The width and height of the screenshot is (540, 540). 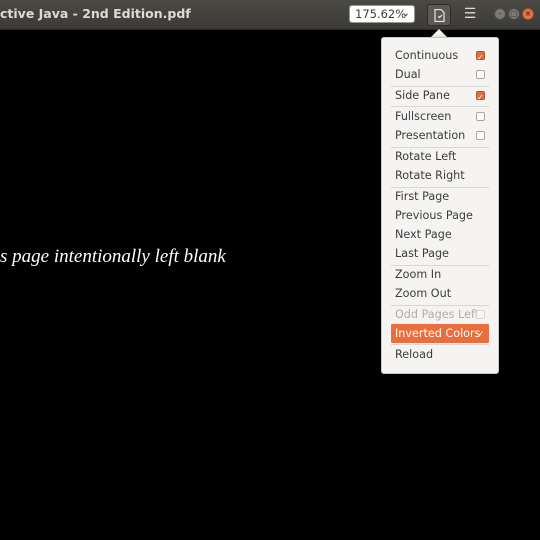 What do you see at coordinates (440, 74) in the screenshot?
I see `menu-item-dual: Dual` at bounding box center [440, 74].